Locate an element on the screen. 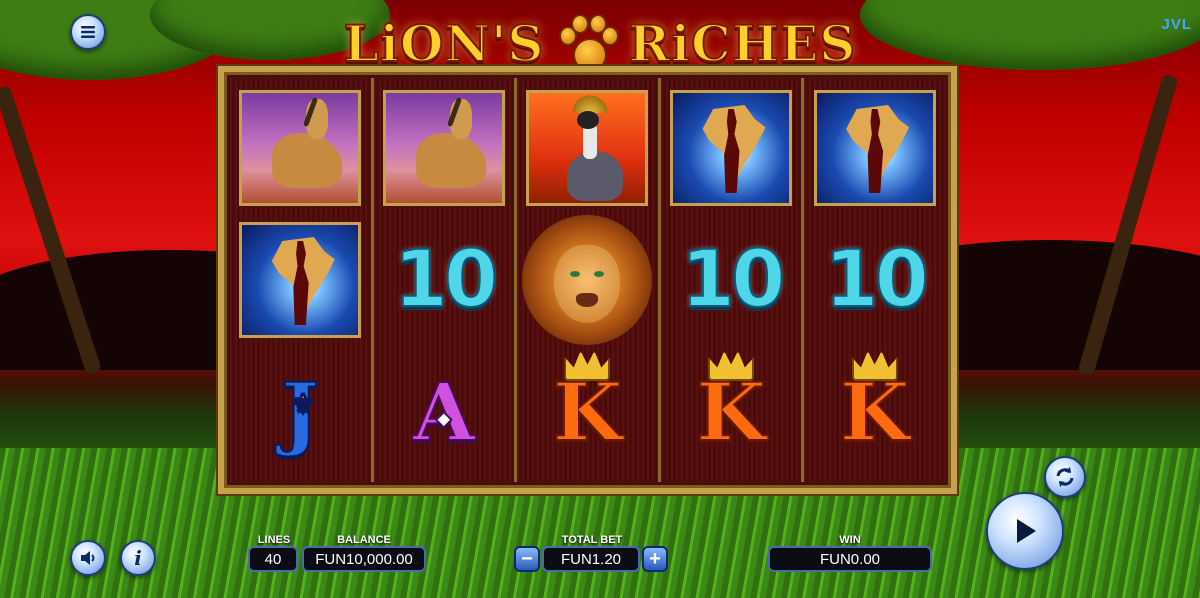 The height and width of the screenshot is (598, 1200). symbol-cell: ⚜ J is located at coordinates (300, 412).